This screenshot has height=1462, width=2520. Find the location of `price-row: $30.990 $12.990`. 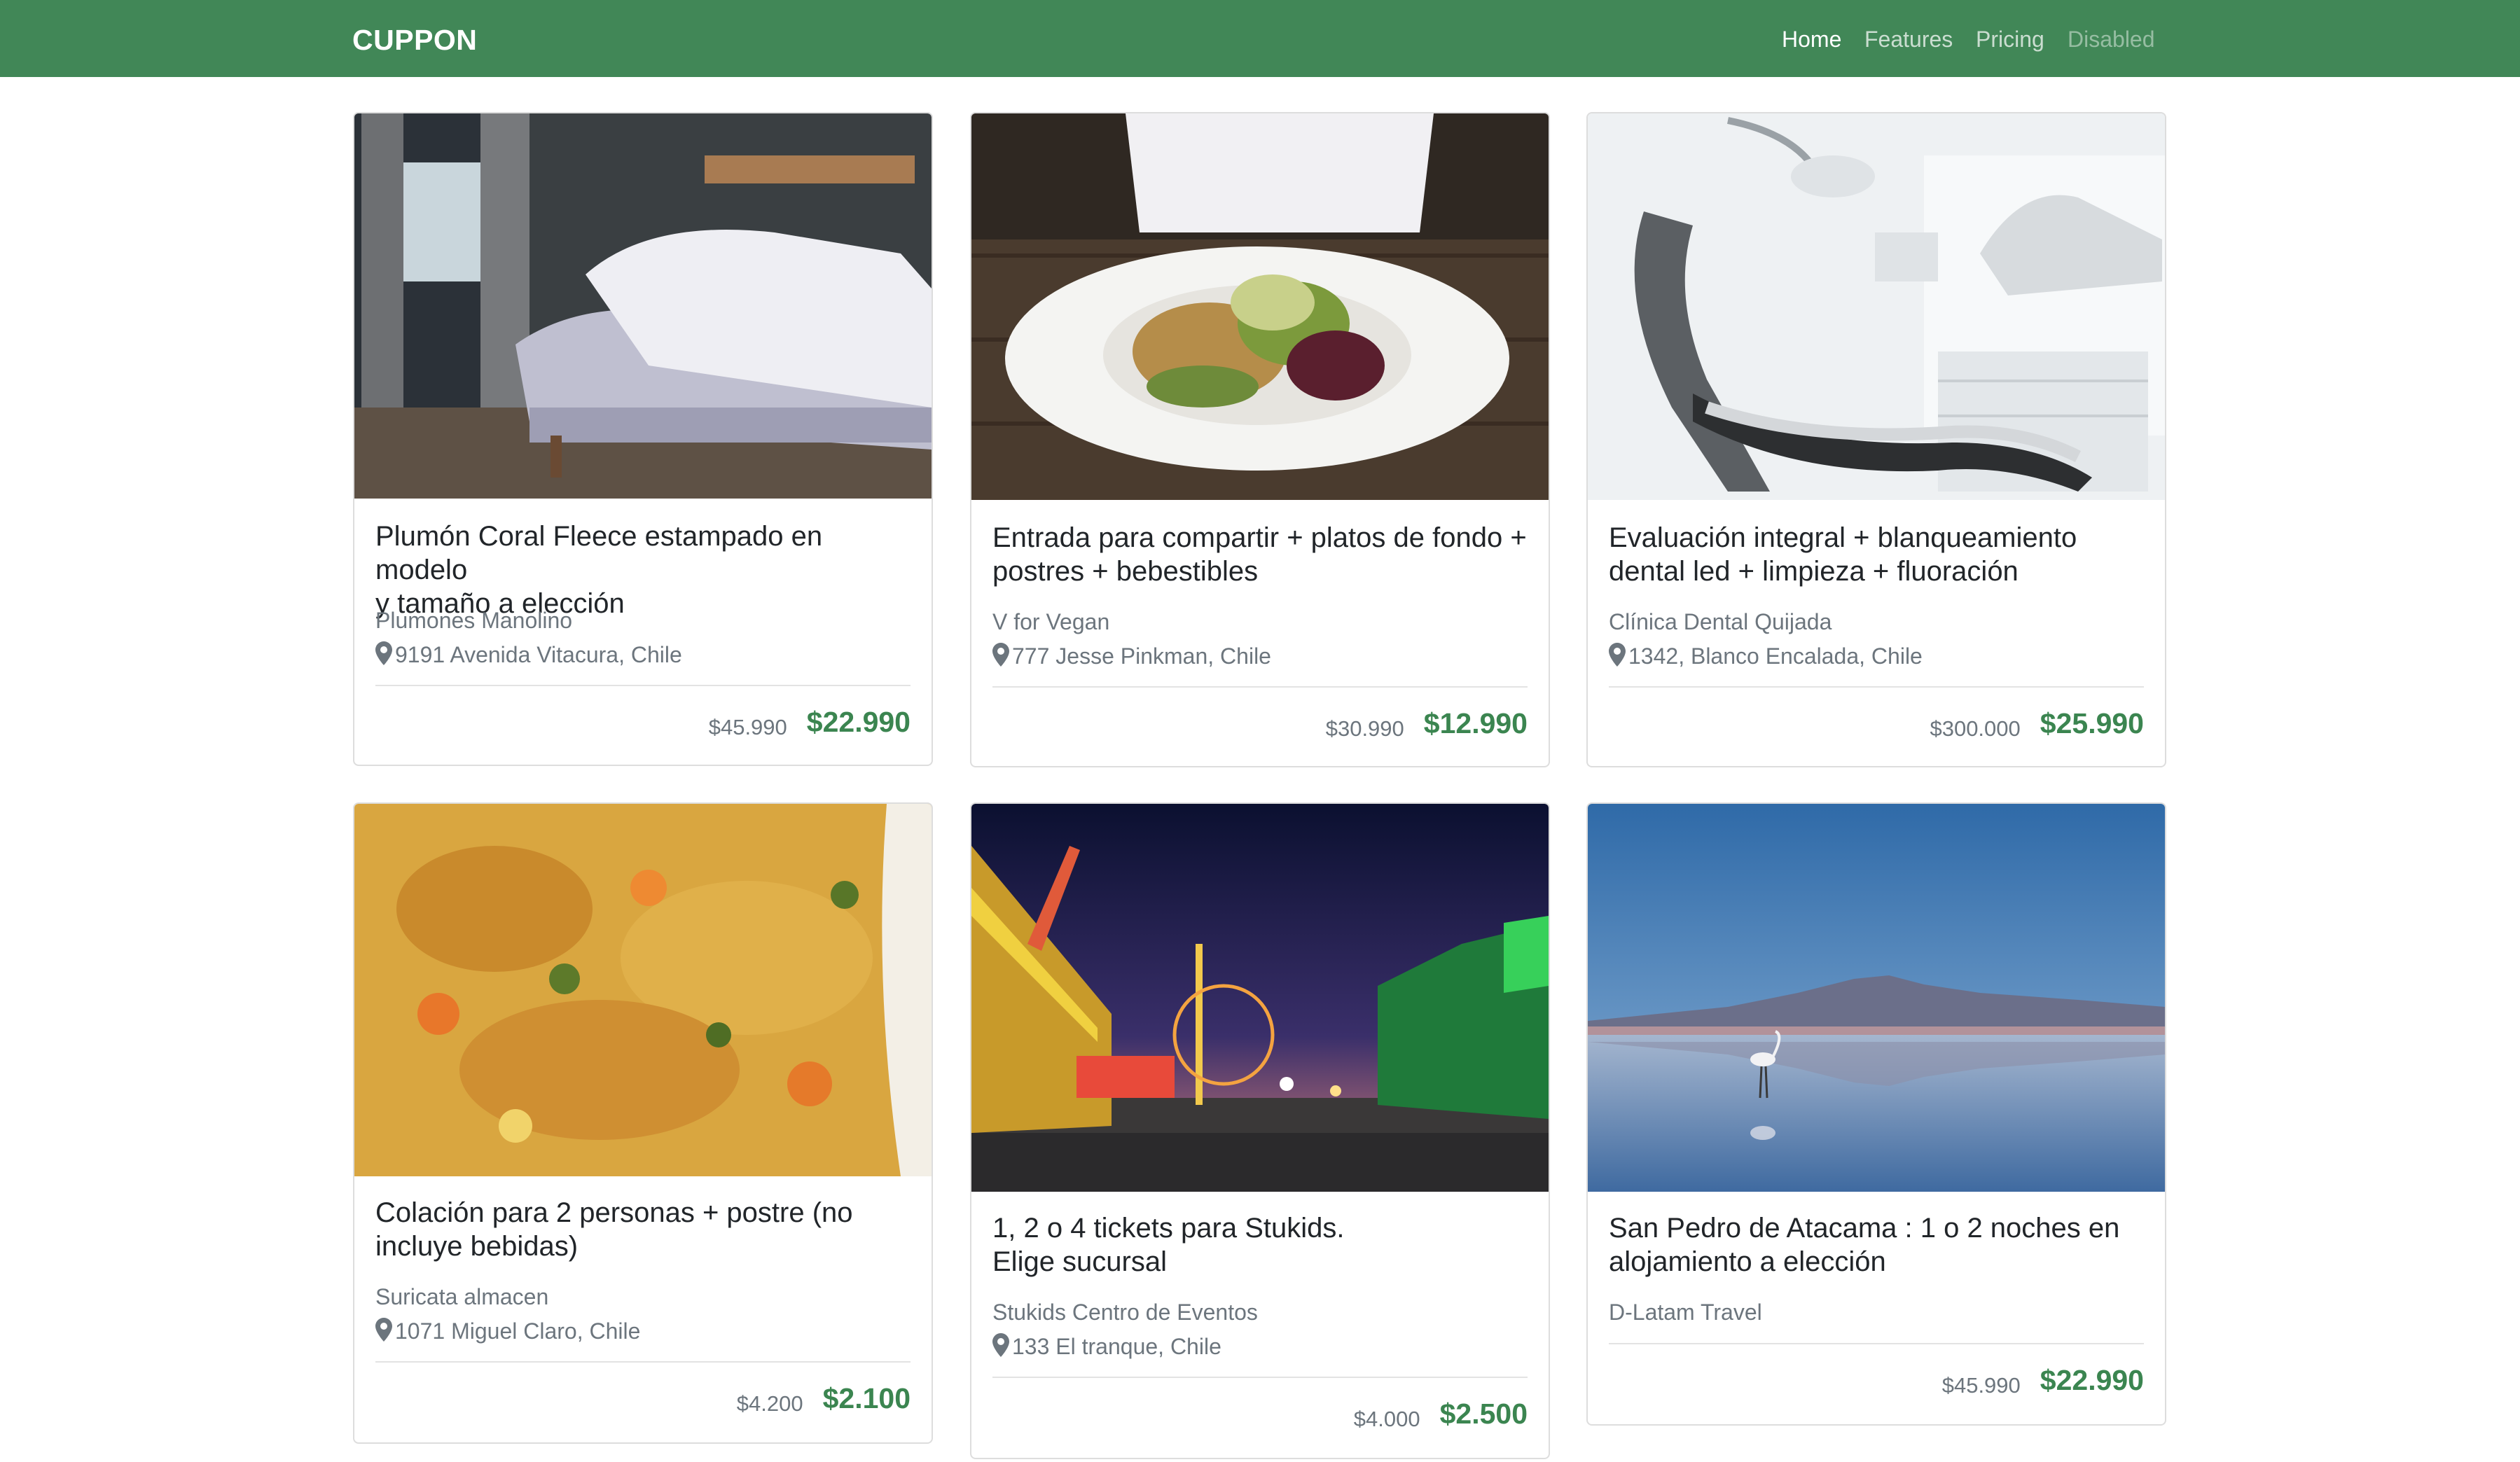

price-row: $30.990 $12.990 is located at coordinates (1427, 724).